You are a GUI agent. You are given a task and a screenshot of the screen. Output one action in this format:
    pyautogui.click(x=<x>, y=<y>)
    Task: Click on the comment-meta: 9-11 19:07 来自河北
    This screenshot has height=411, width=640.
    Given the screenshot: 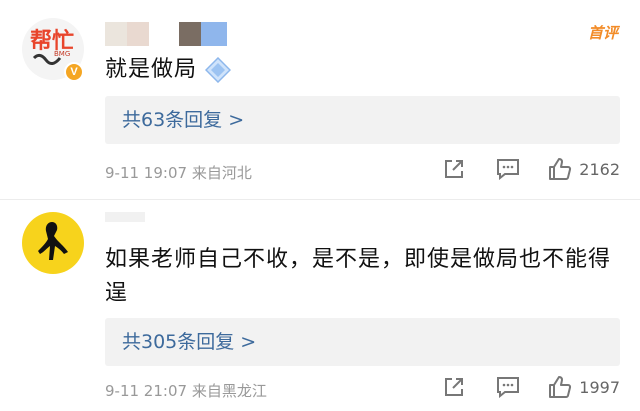 What is the action you would take?
    pyautogui.click(x=178, y=172)
    